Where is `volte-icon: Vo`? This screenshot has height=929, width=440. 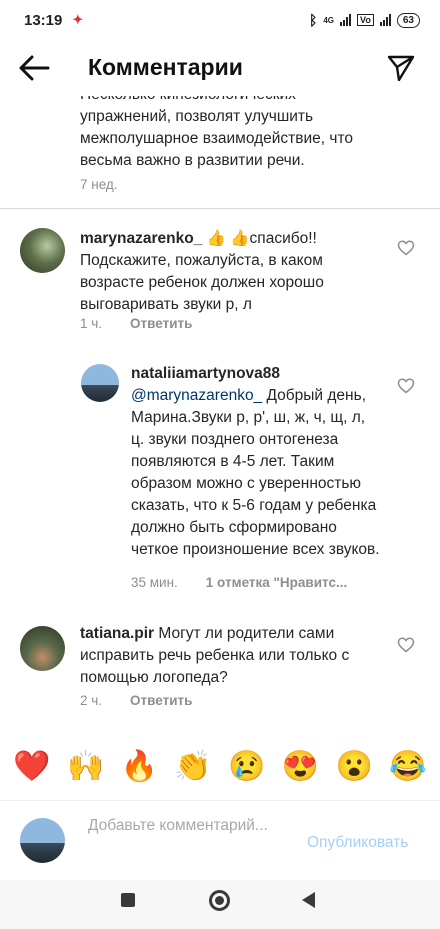 volte-icon: Vo is located at coordinates (365, 20).